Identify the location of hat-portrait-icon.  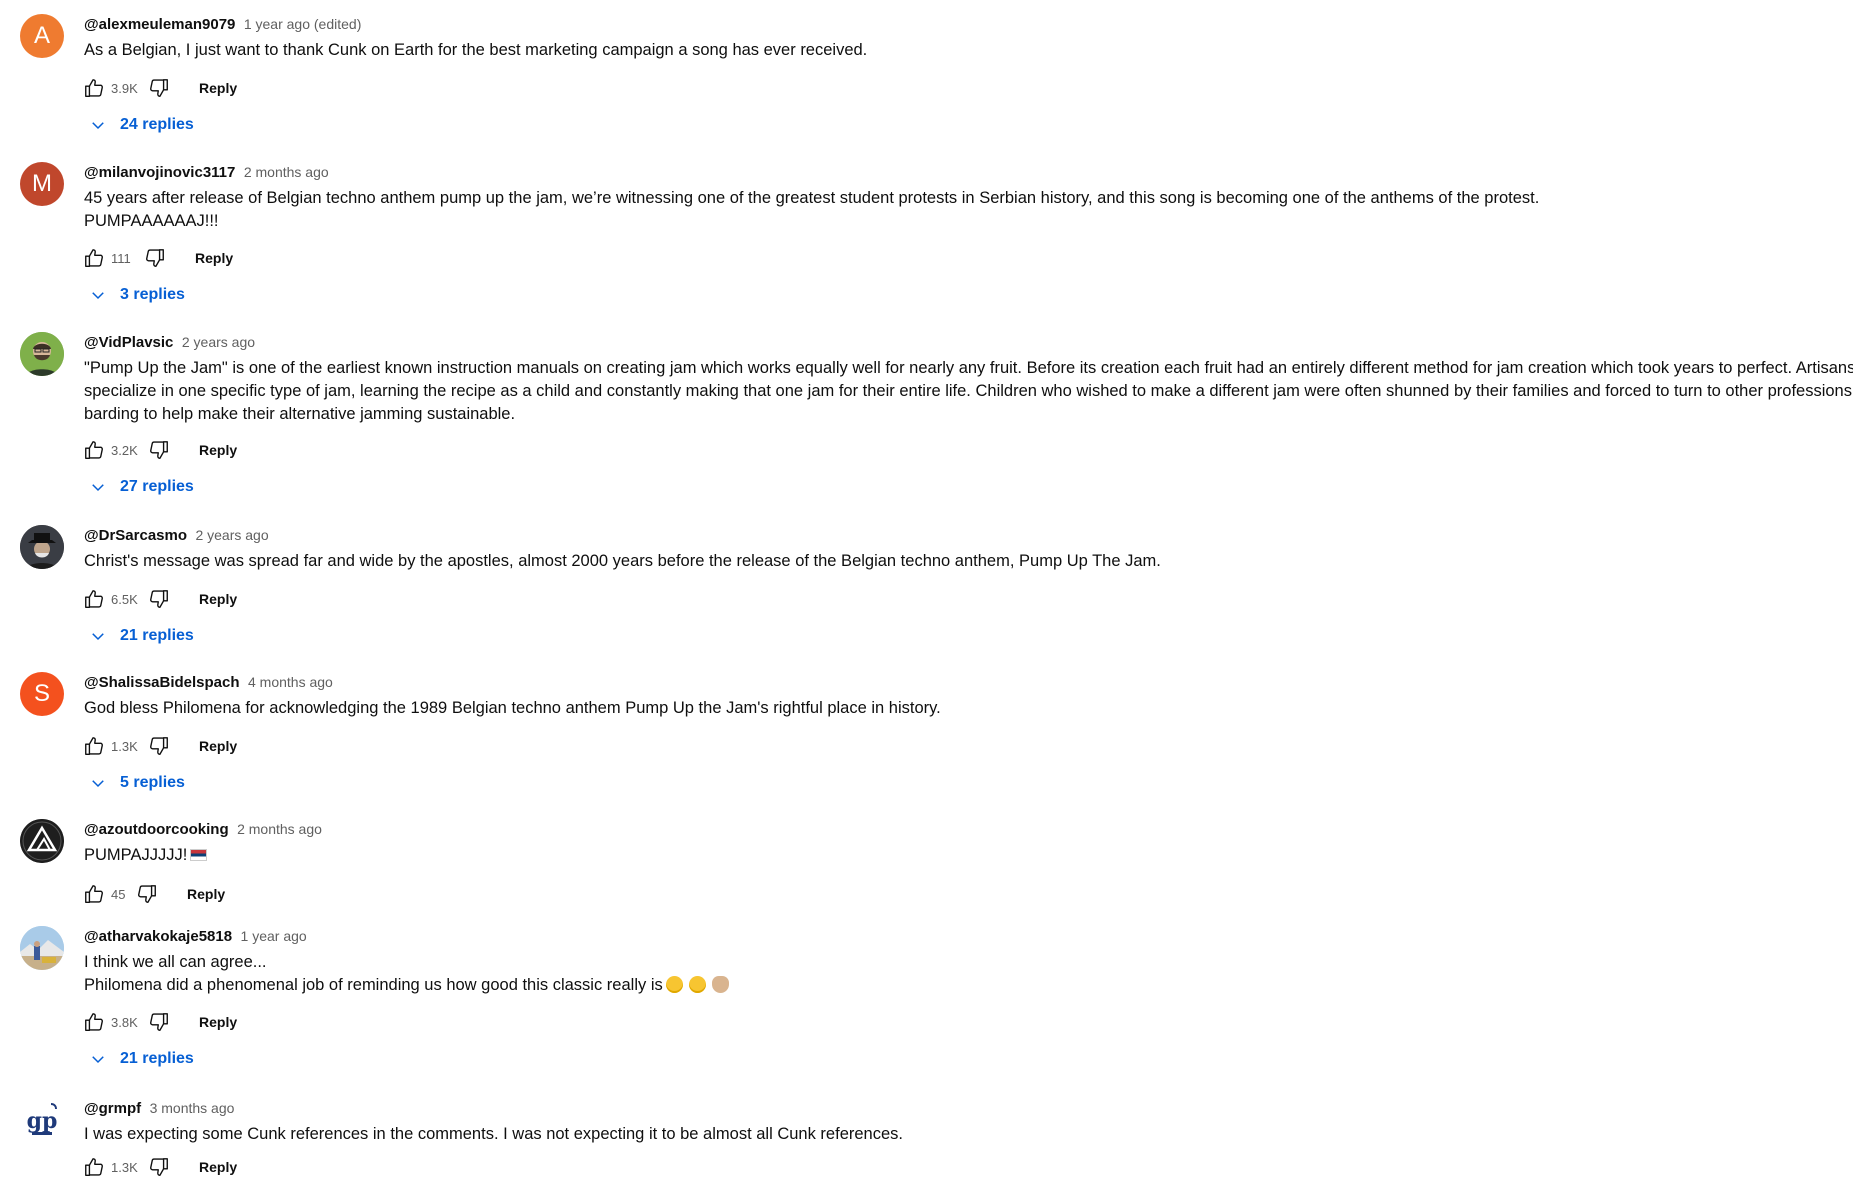
(42, 547).